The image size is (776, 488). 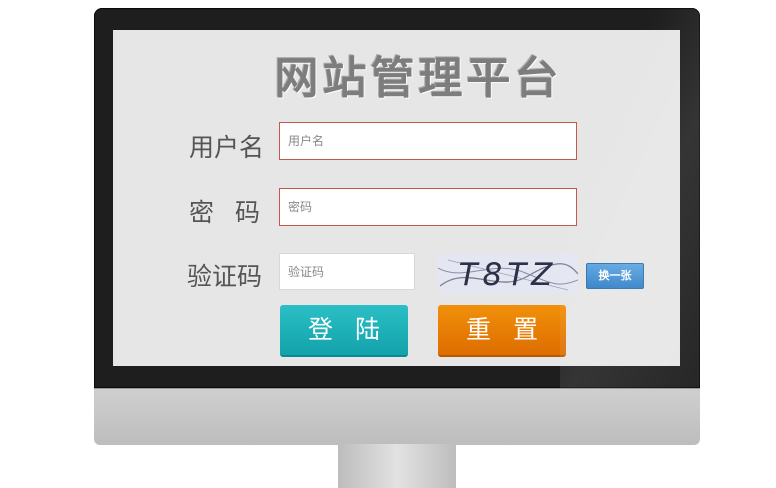 I want to click on captcha-input, so click(x=347, y=271).